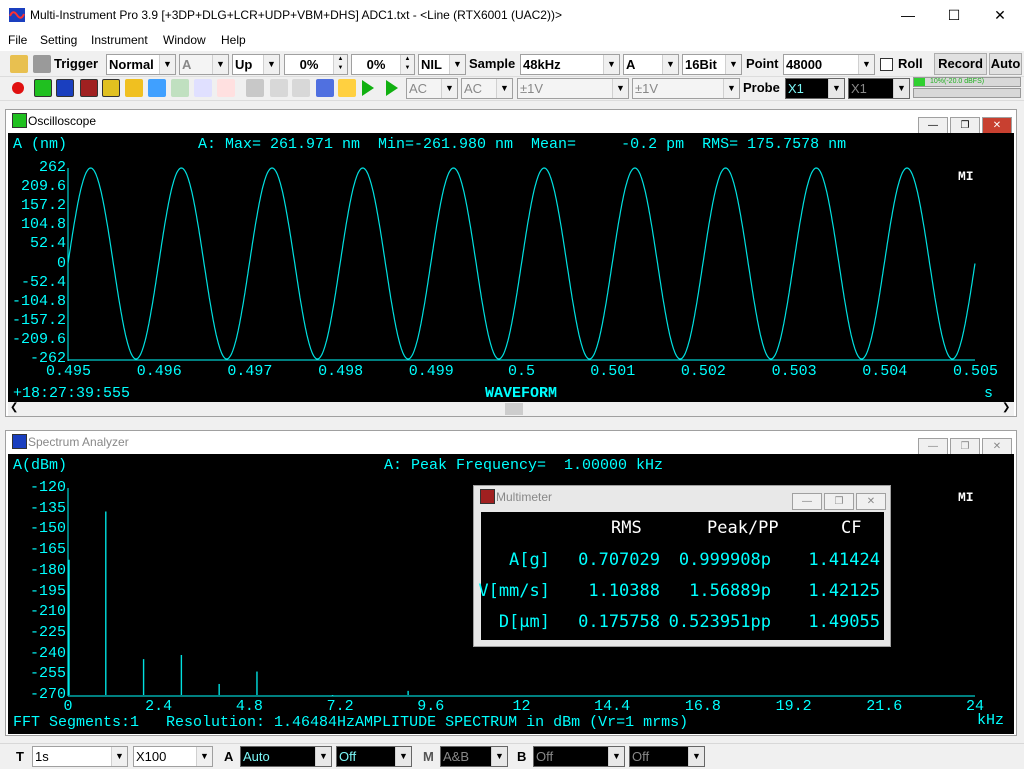 The width and height of the screenshot is (1024, 769). I want to click on open-folder-icon, so click(19, 64).